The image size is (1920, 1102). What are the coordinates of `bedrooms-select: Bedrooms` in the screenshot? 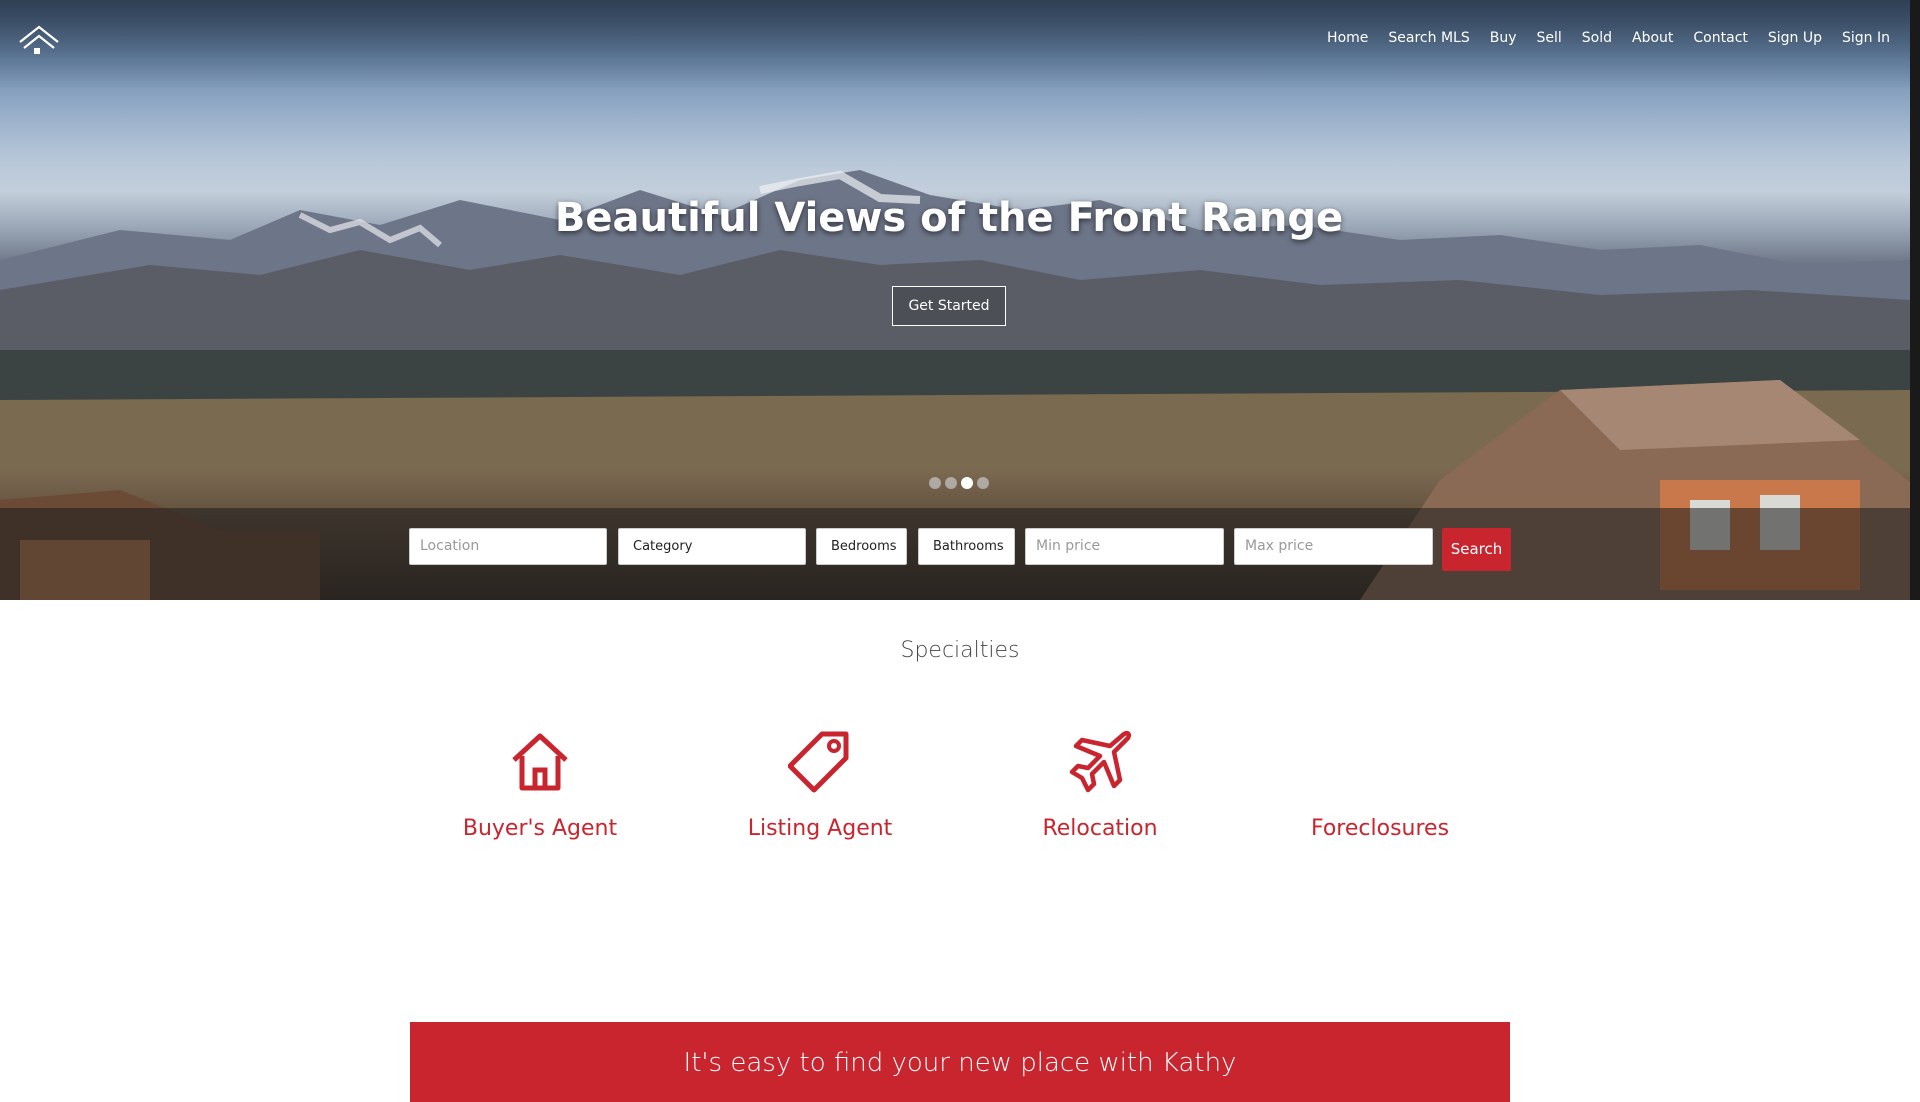 It's located at (861, 546).